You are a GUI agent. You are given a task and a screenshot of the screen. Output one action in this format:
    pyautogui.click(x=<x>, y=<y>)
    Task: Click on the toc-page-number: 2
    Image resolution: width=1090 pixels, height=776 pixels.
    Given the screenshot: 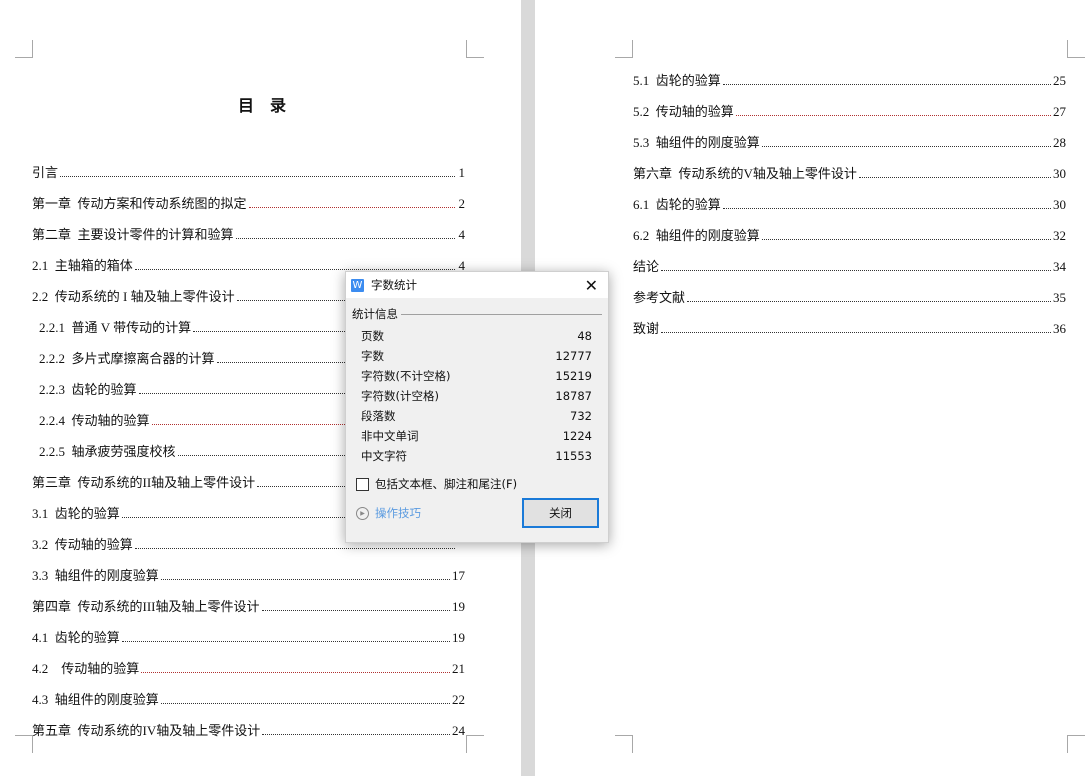 What is the action you would take?
    pyautogui.click(x=462, y=203)
    